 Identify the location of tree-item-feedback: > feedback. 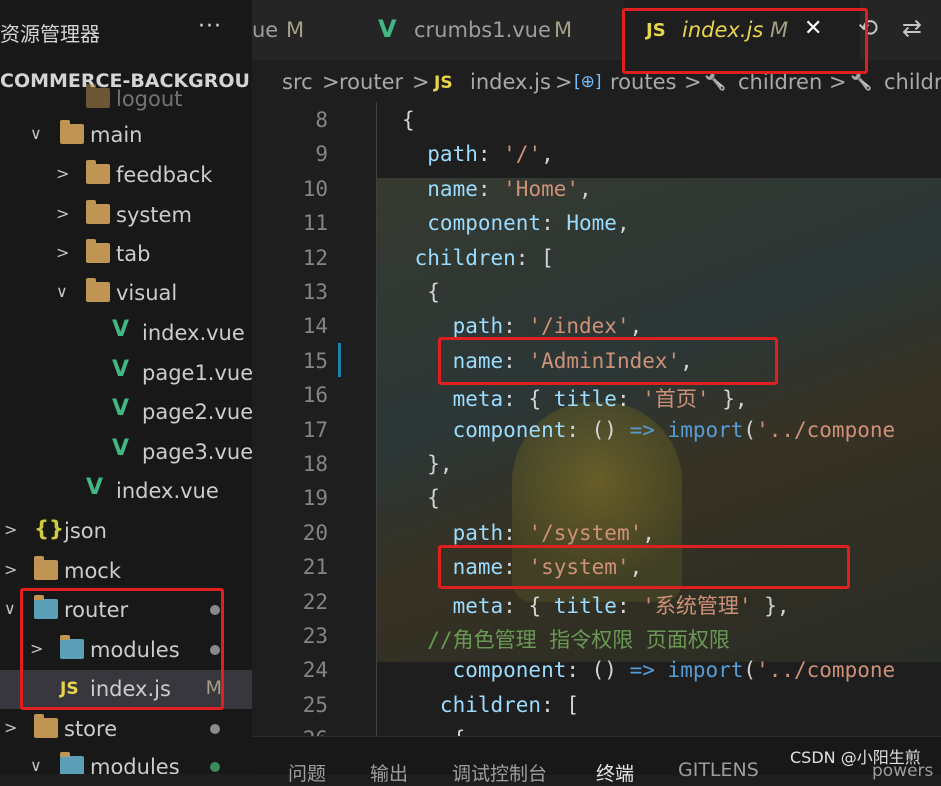
(126, 175).